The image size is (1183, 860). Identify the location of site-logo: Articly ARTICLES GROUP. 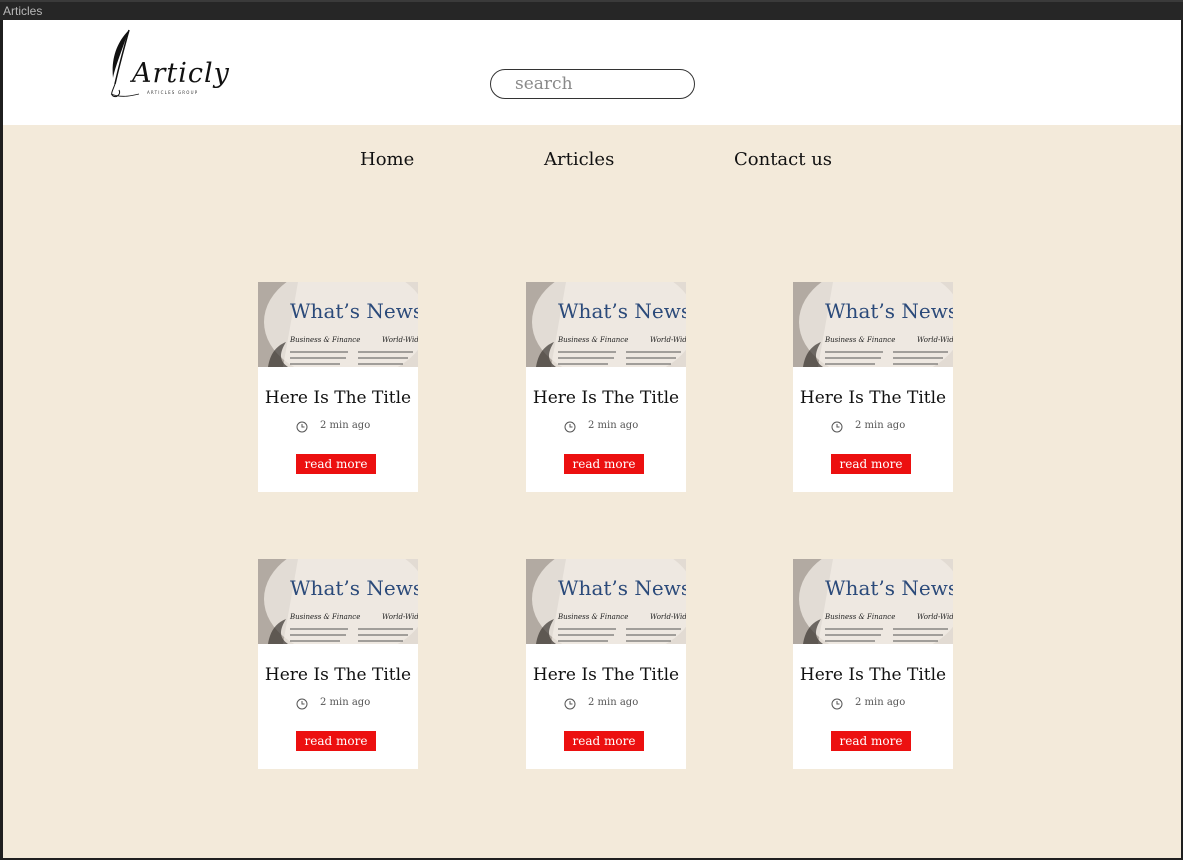
(168, 64).